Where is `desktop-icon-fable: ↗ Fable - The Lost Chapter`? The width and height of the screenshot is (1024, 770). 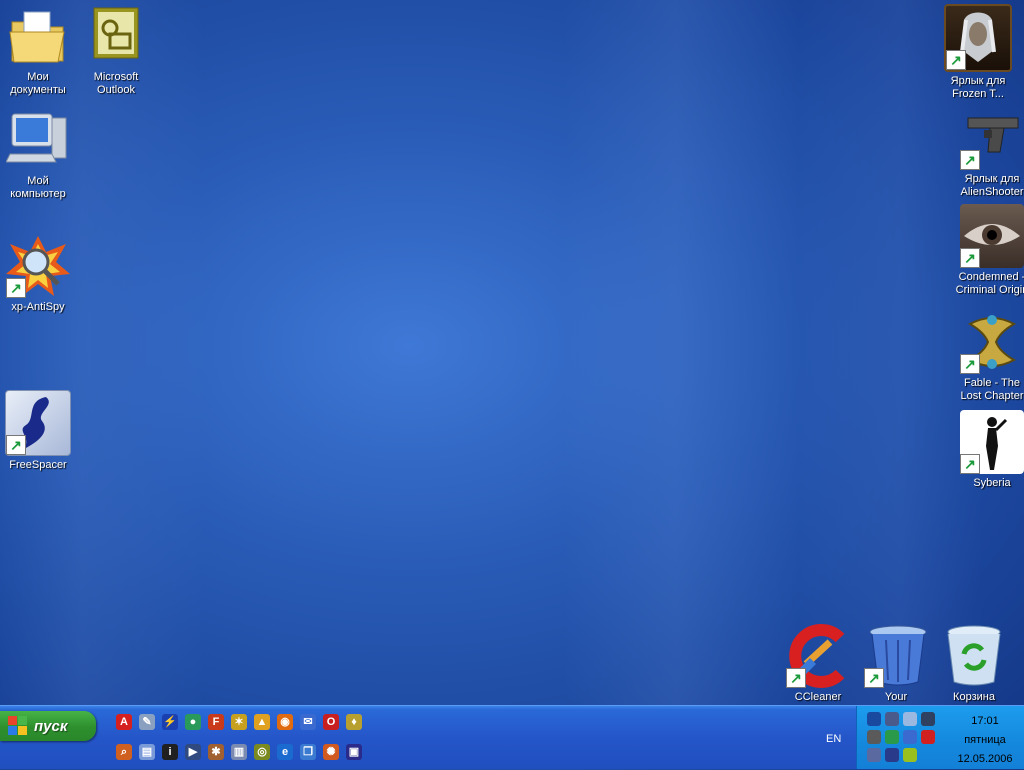
desktop-icon-fable: ↗ Fable - The Lost Chapter is located at coordinates (989, 356).